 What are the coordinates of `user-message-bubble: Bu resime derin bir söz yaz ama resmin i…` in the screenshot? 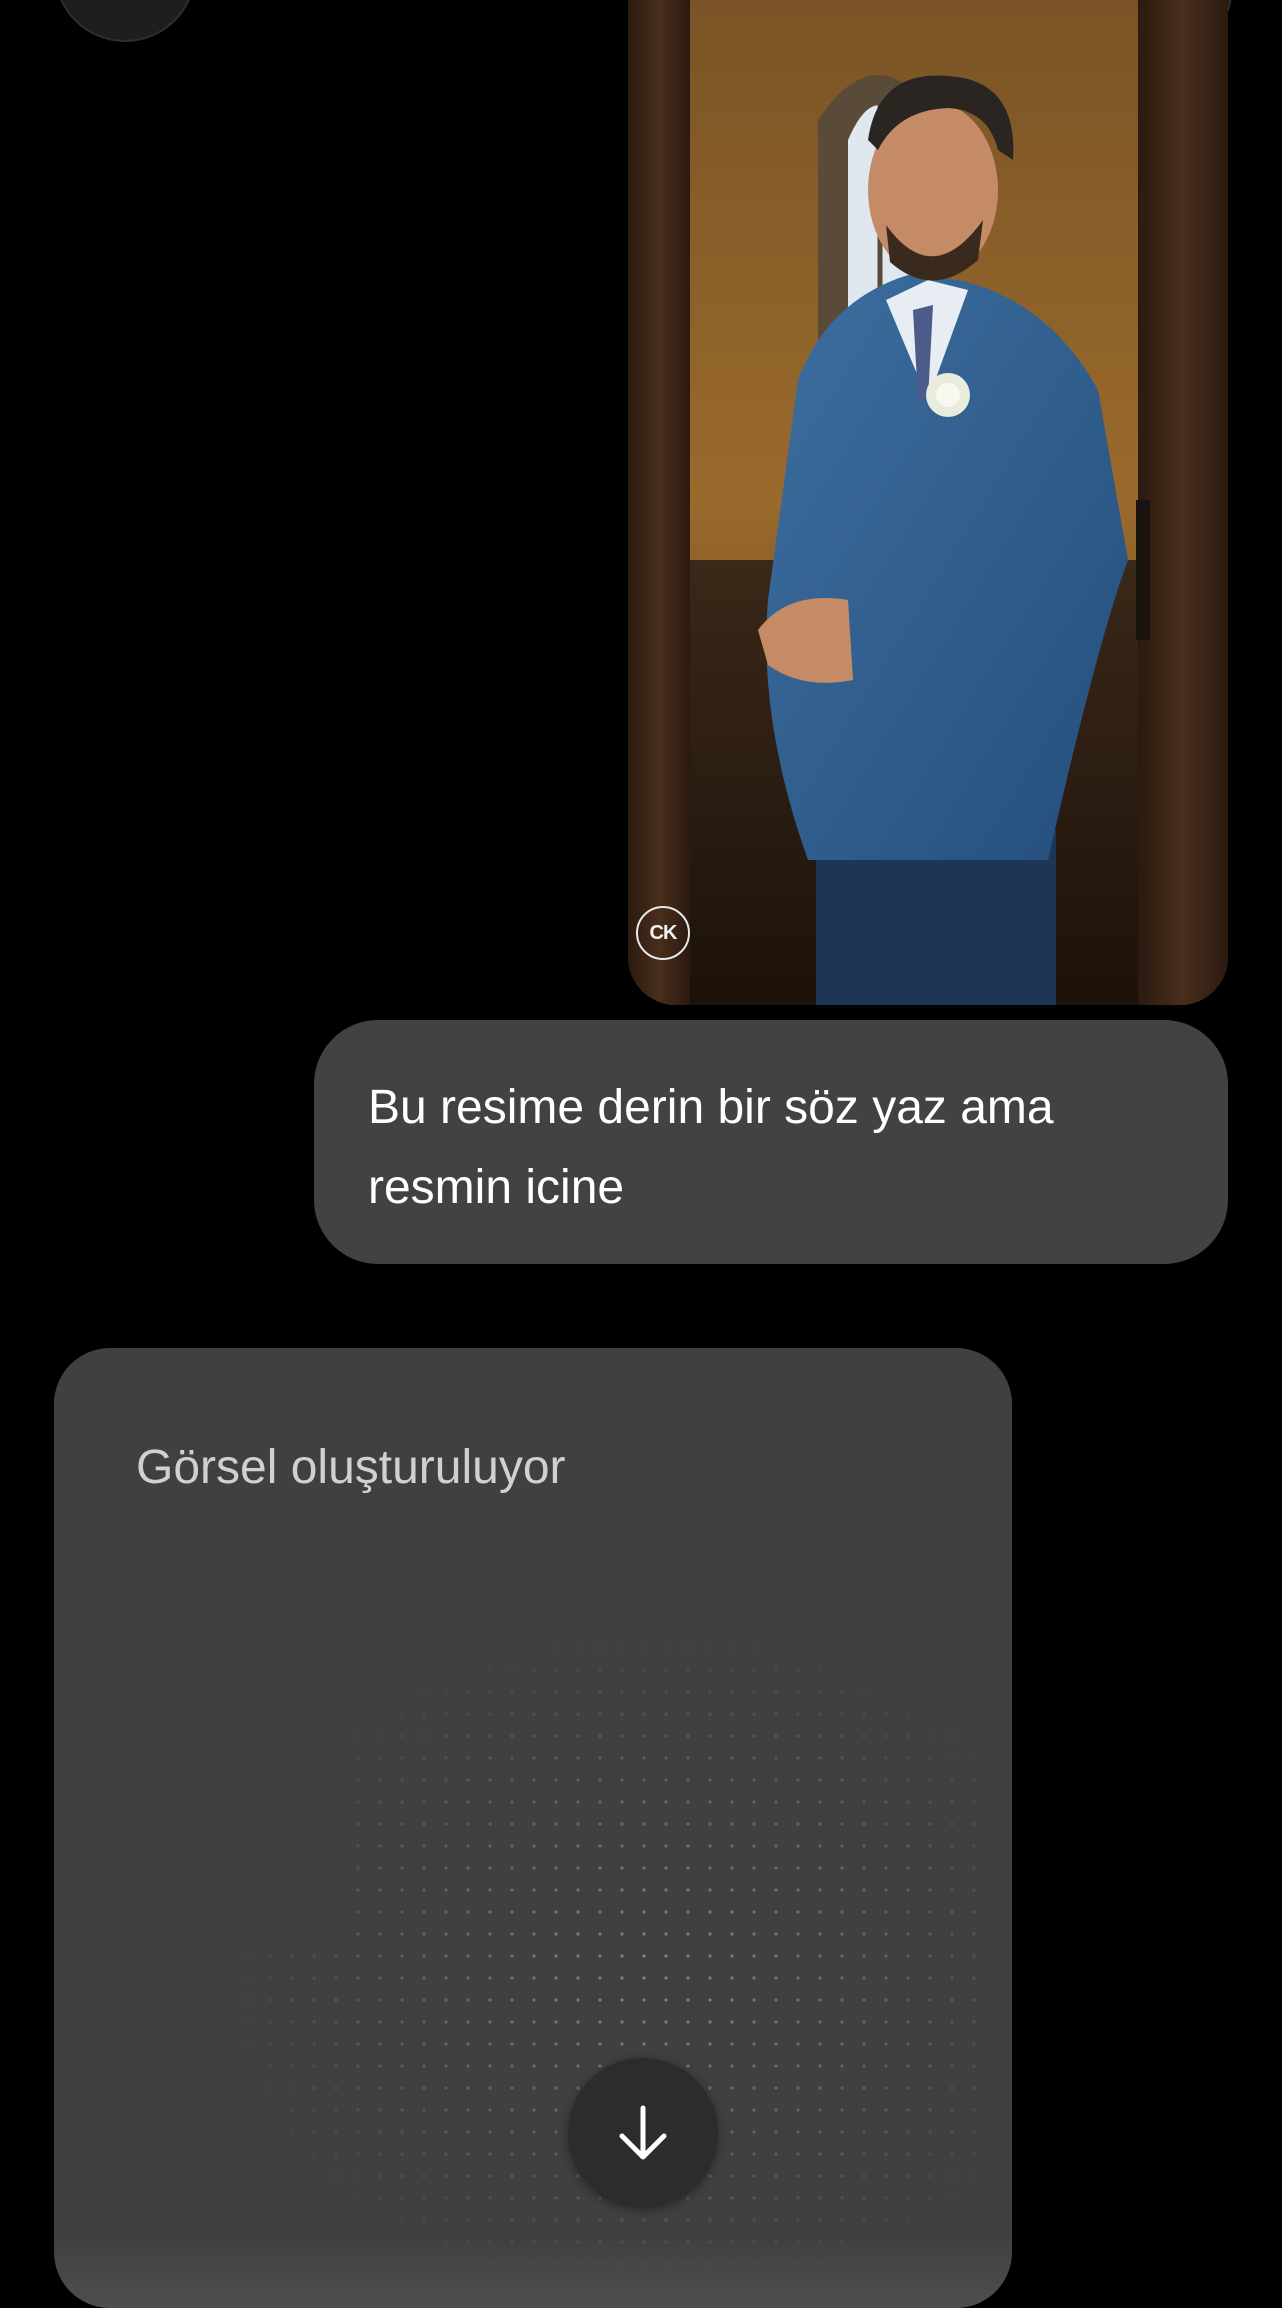 It's located at (771, 1142).